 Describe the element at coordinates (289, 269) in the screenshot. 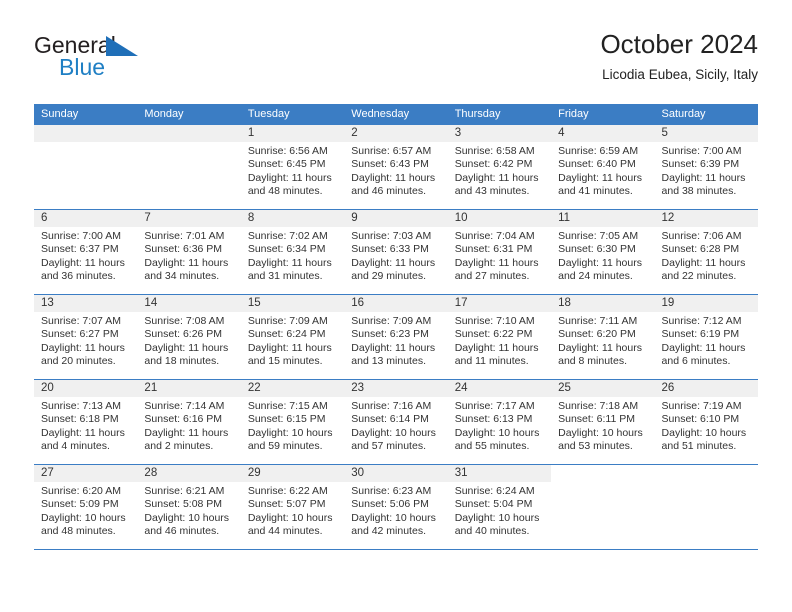

I see `daylight-text: Daylight: 11 hours and 31 minutes.` at that location.